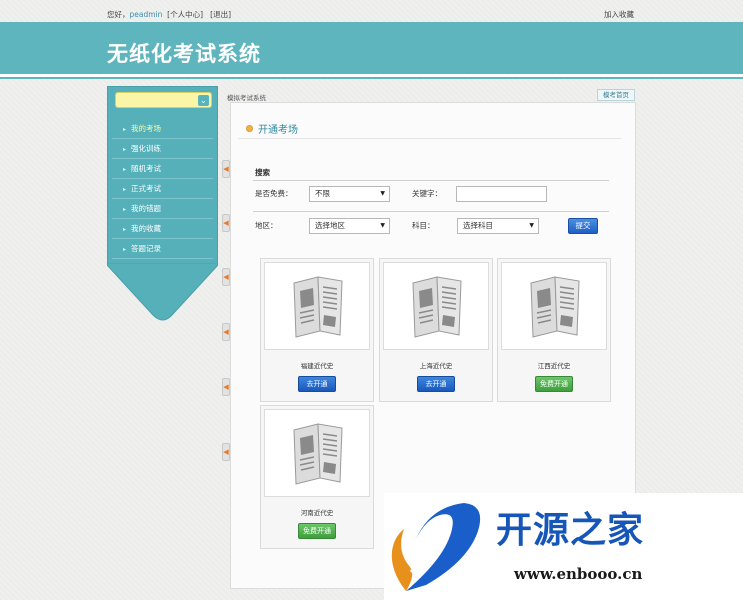  What do you see at coordinates (498, 226) in the screenshot?
I see `subject-select: 选择科目 ▼` at bounding box center [498, 226].